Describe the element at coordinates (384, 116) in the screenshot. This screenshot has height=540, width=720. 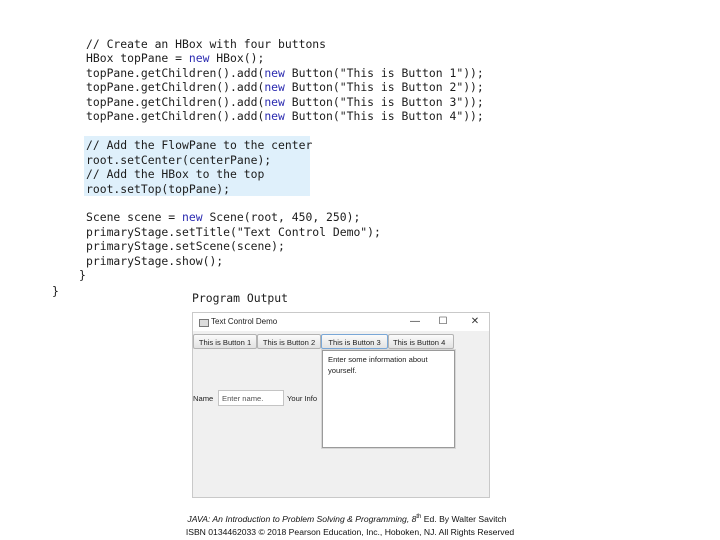
I see `code-token: Button("This is Button 4"));` at that location.